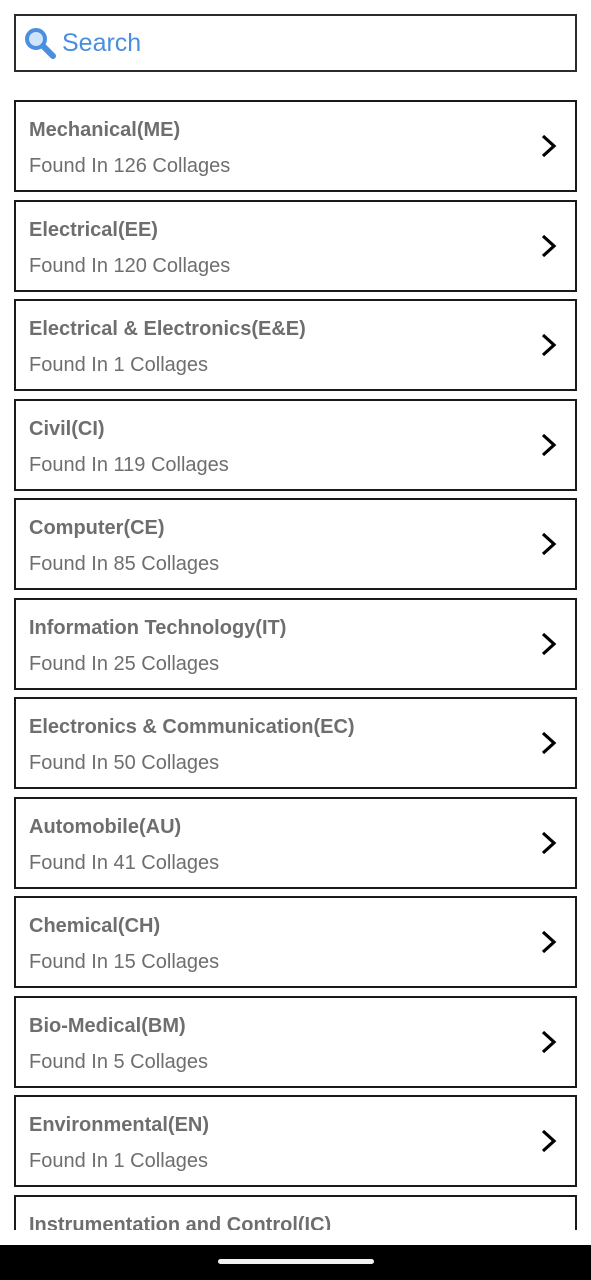 The height and width of the screenshot is (1280, 591). I want to click on magnifier-icon, so click(40, 43).